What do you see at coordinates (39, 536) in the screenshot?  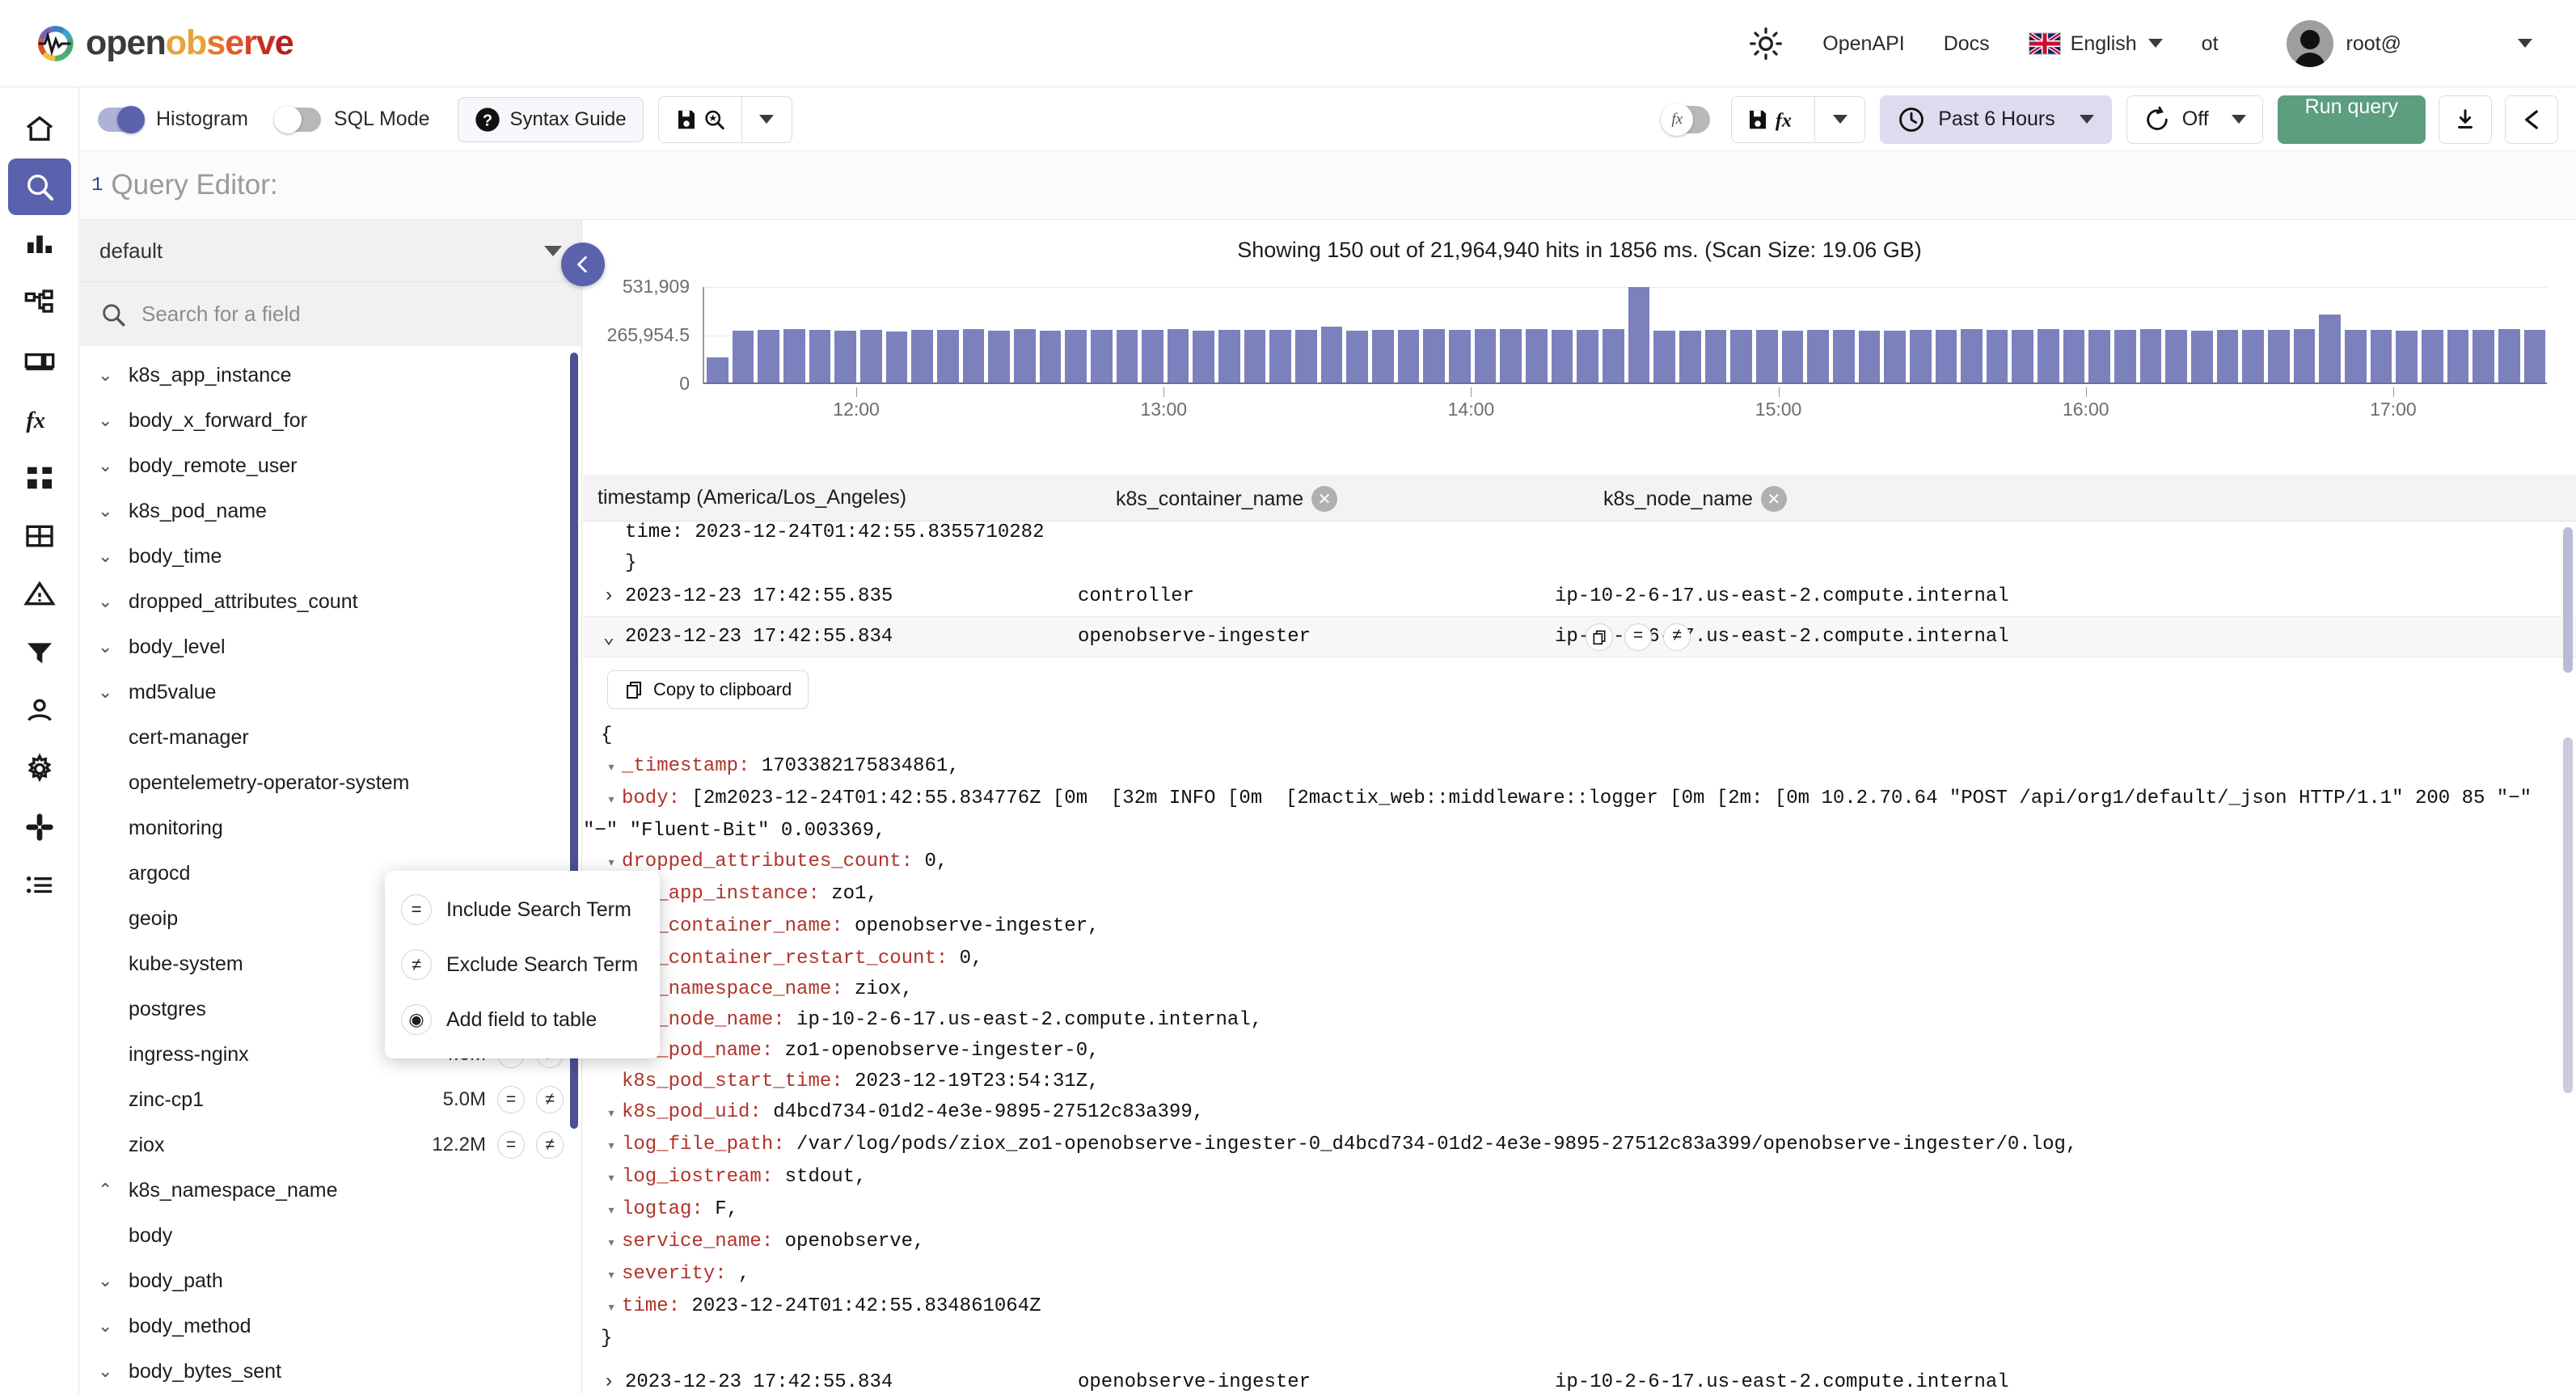 I see `sidebar-item-streams` at bounding box center [39, 536].